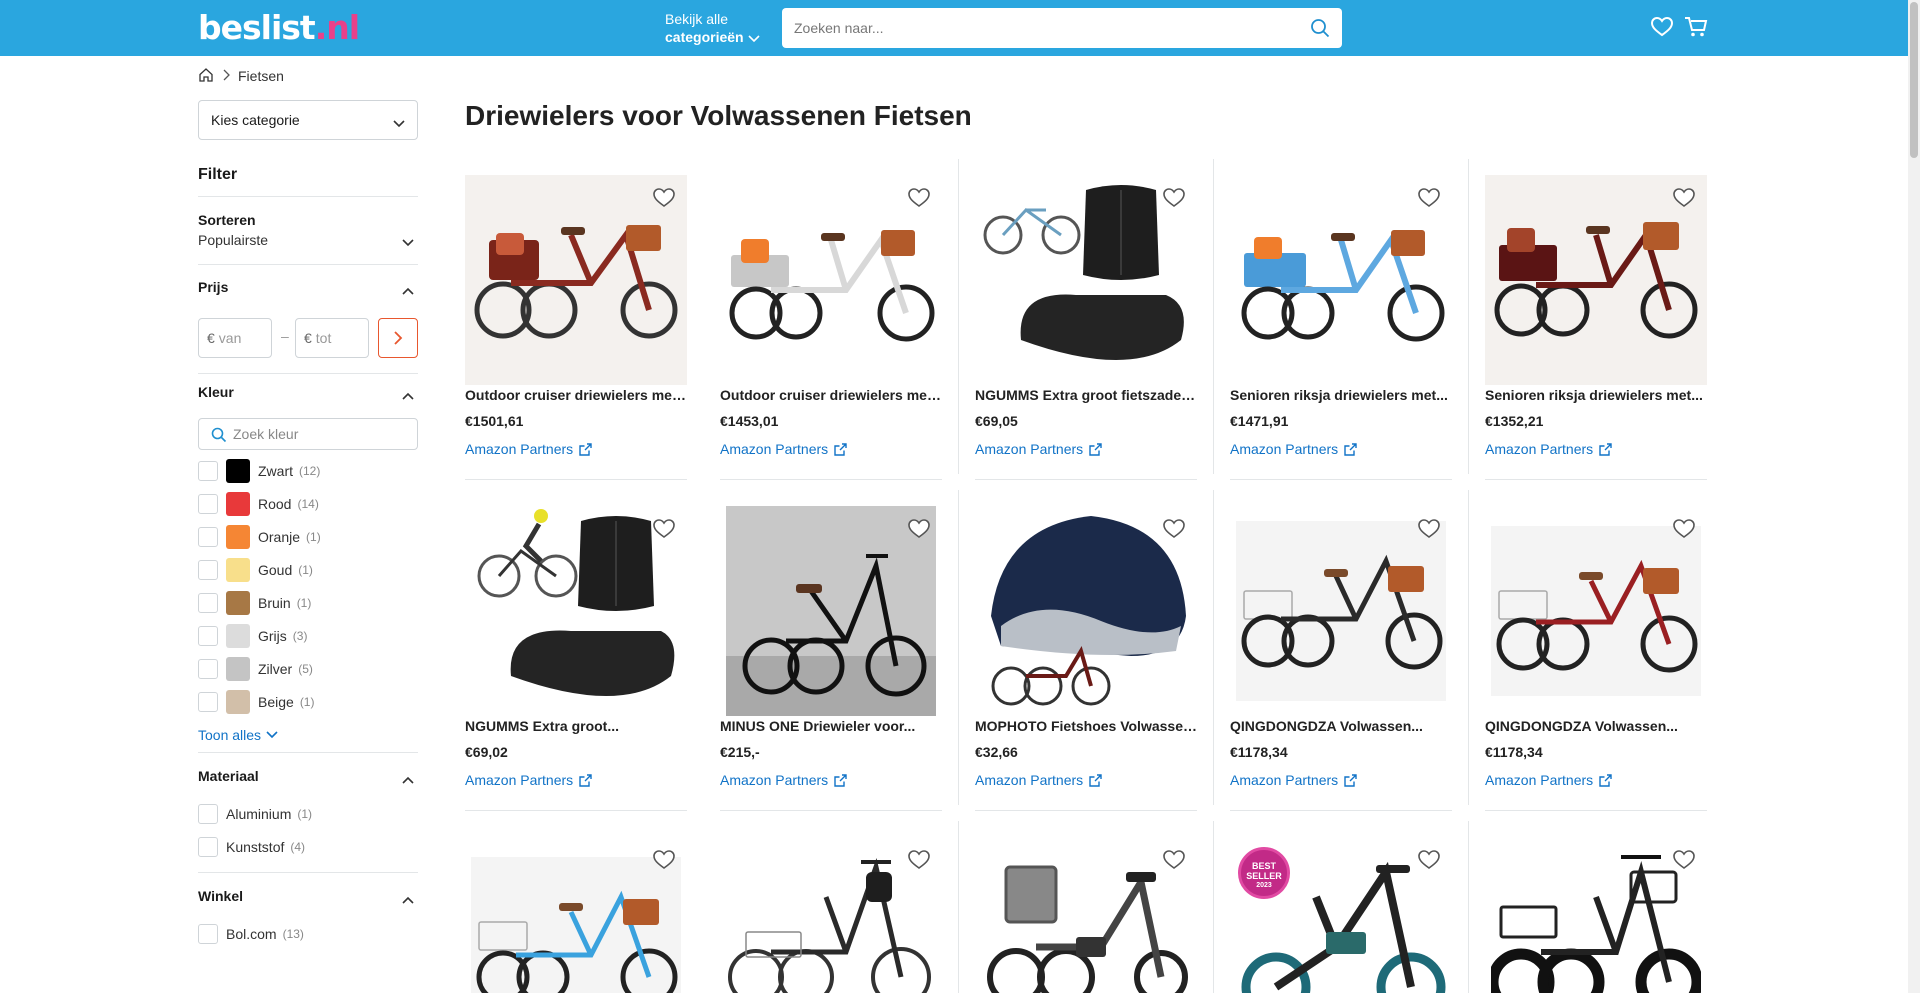  What do you see at coordinates (261, 76) in the screenshot?
I see `breadcrumb-current: Fietsen` at bounding box center [261, 76].